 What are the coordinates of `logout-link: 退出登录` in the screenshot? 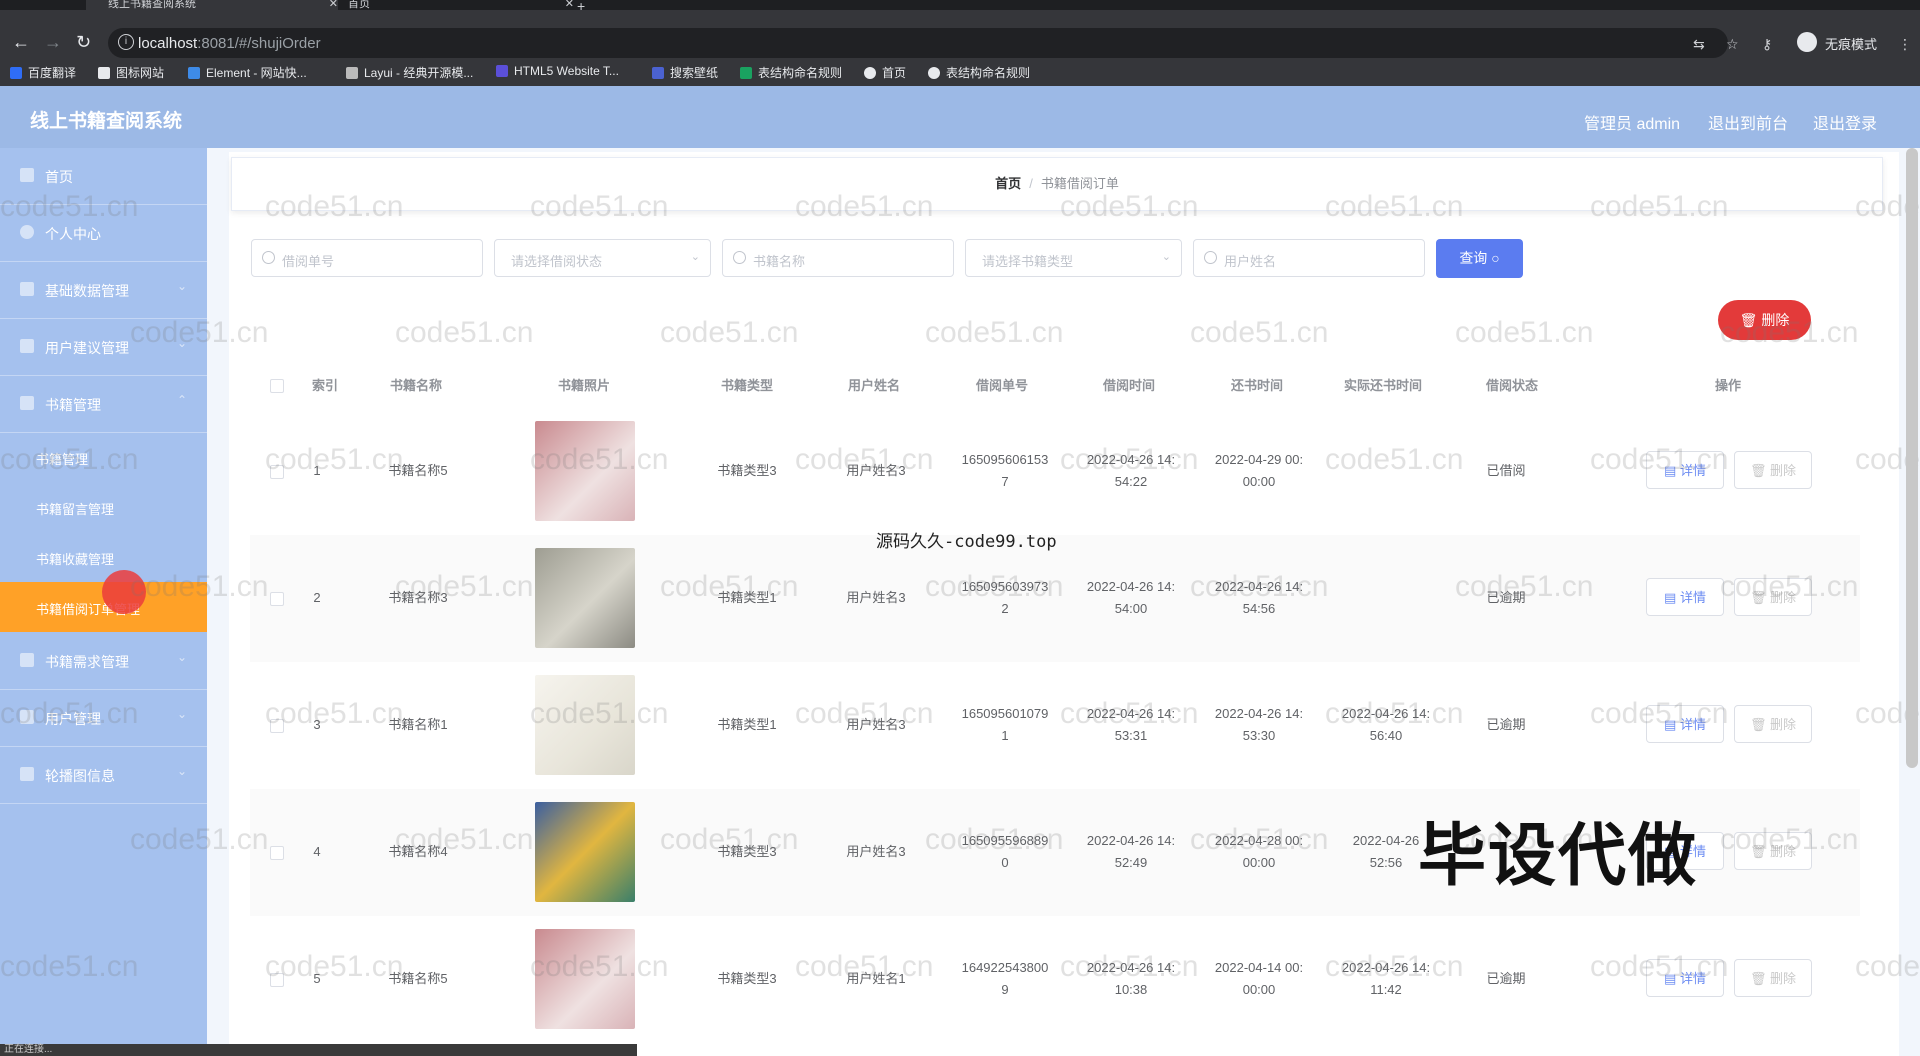 It's located at (1845, 122).